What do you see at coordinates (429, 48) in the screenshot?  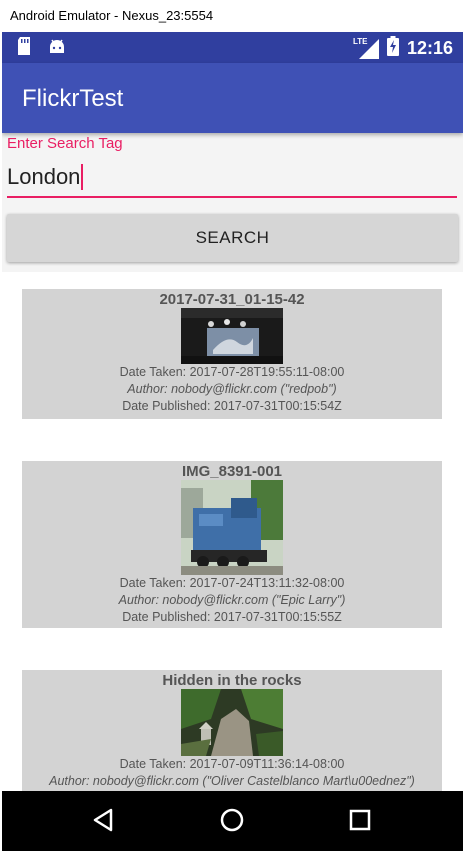 I see `status-time: 12:16` at bounding box center [429, 48].